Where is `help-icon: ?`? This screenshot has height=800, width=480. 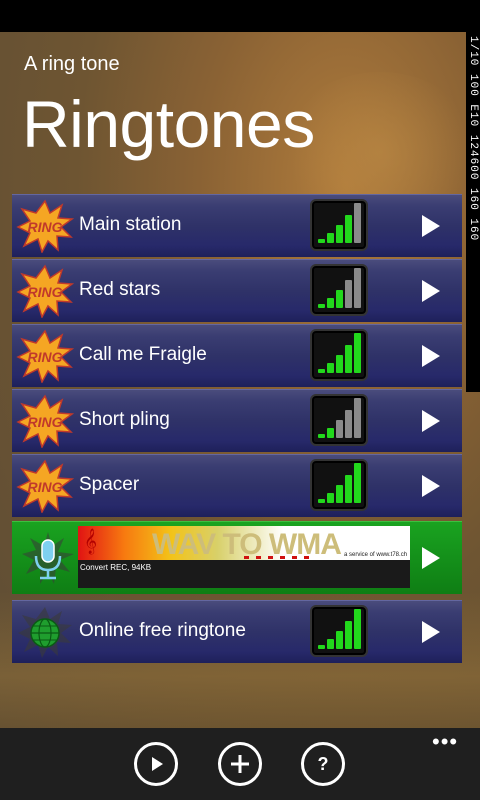
help-icon: ? is located at coordinates (323, 764).